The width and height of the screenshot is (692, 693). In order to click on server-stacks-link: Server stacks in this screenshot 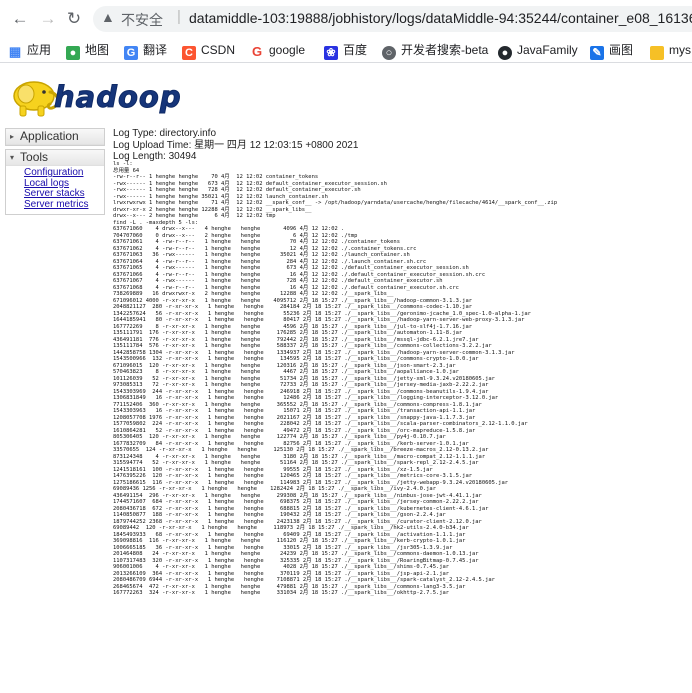, I will do `click(64, 194)`.